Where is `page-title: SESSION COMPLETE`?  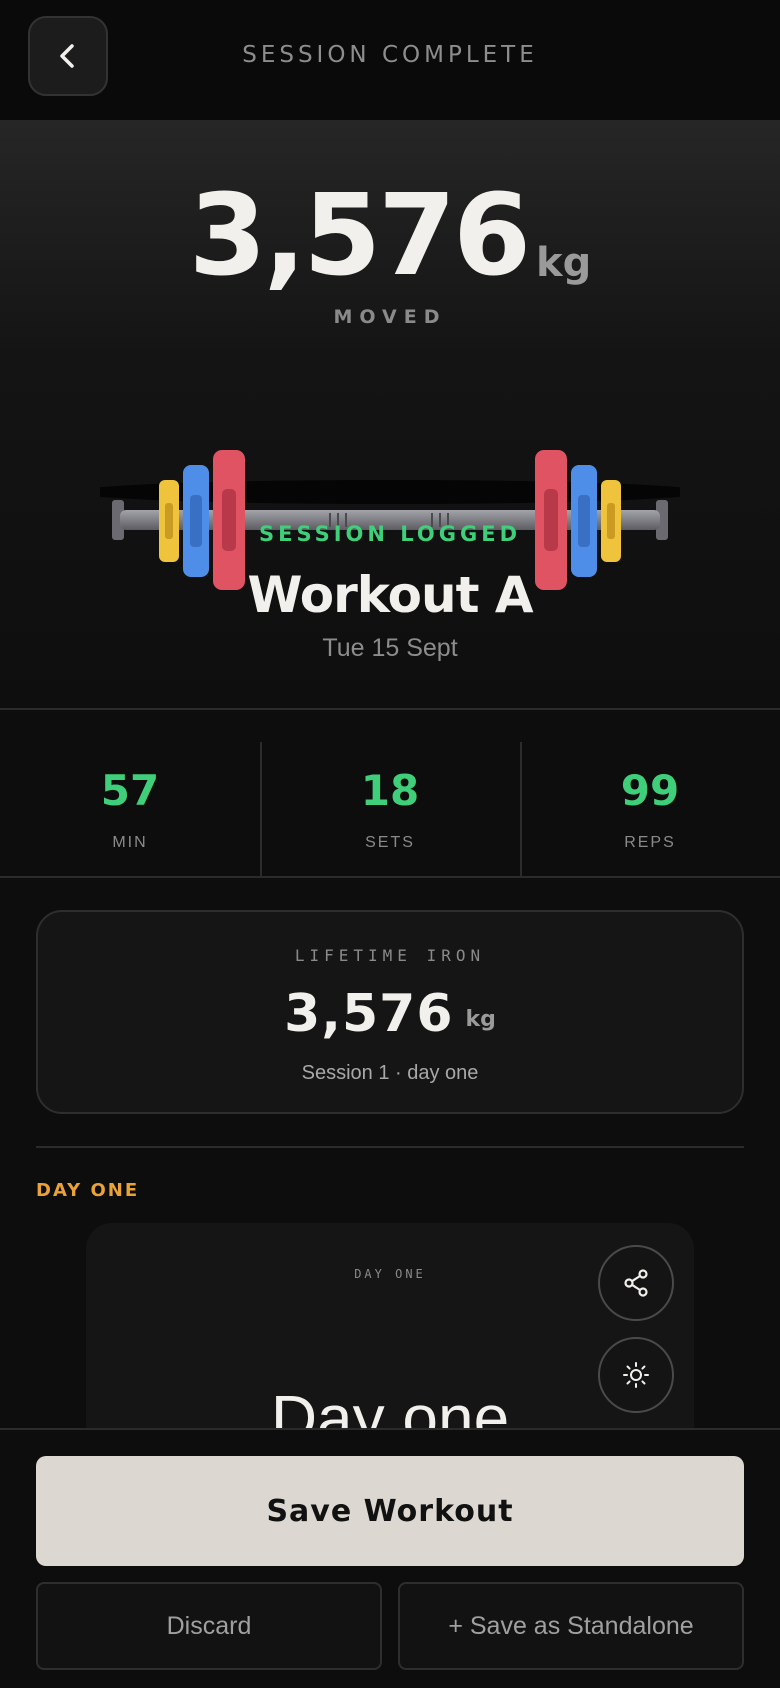 page-title: SESSION COMPLETE is located at coordinates (390, 55).